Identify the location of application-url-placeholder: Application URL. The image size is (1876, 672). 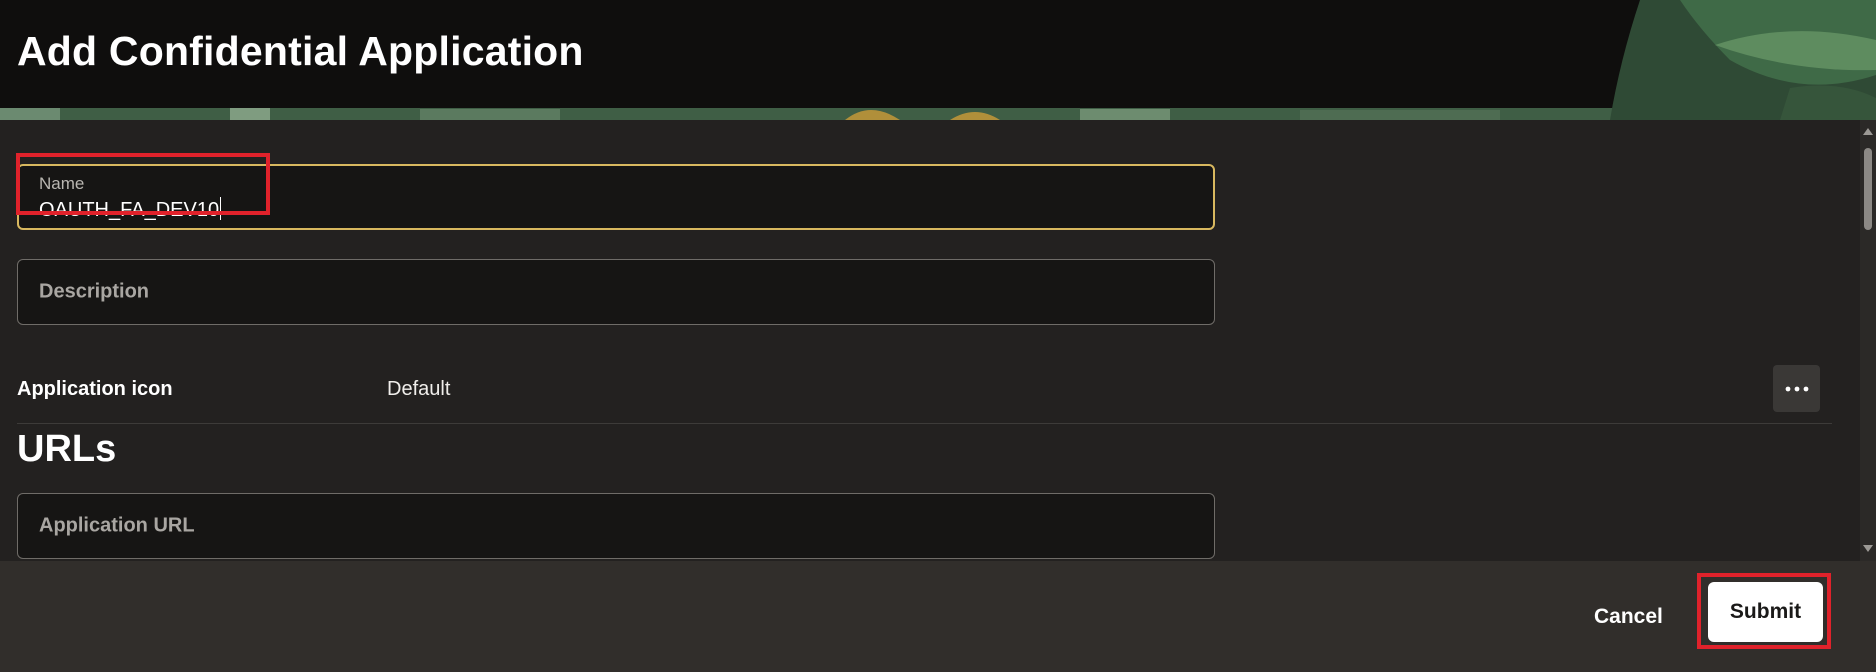
(117, 525).